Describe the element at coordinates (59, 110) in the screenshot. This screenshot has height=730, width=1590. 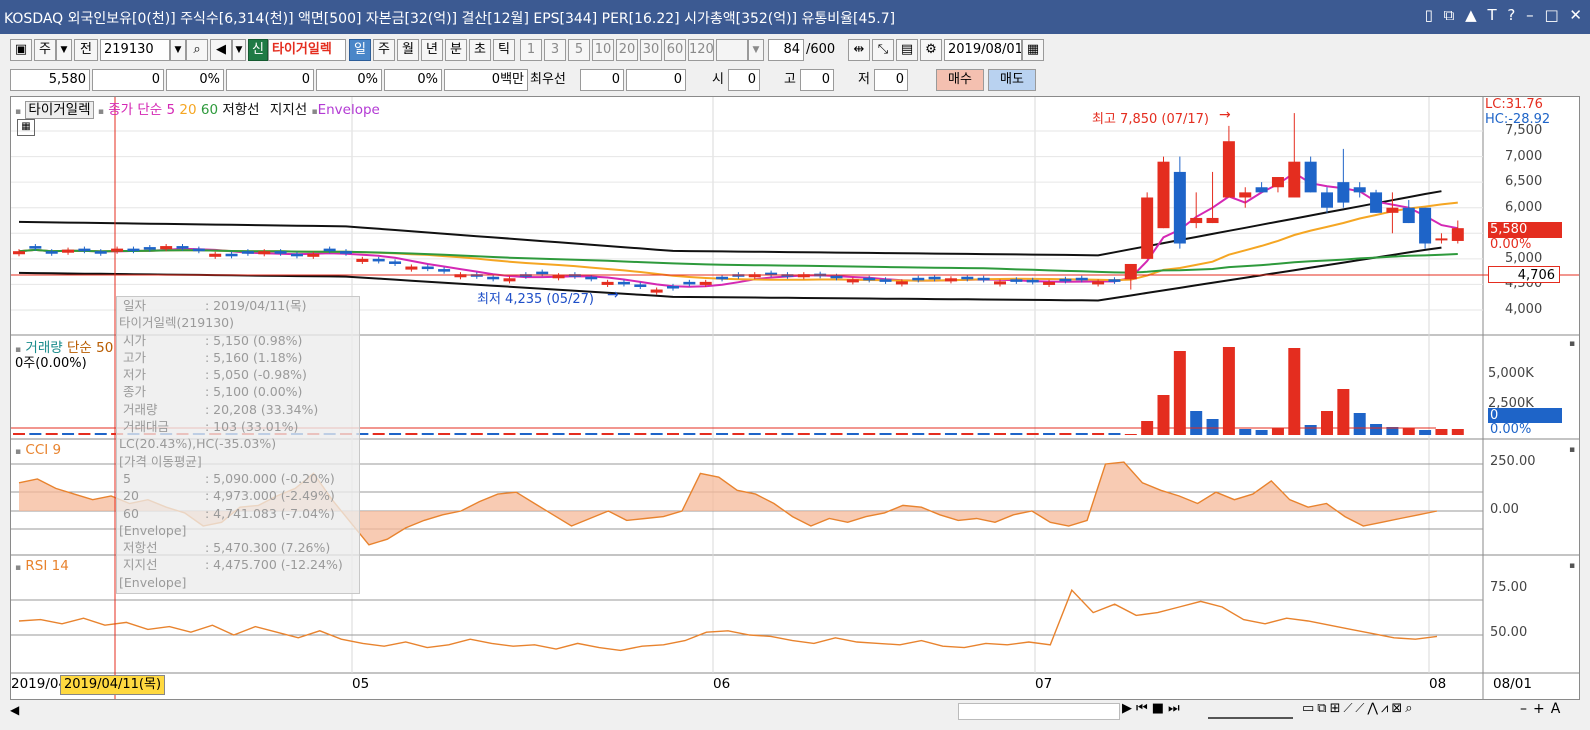
I see `stock-title-label: 타이거일렉` at that location.